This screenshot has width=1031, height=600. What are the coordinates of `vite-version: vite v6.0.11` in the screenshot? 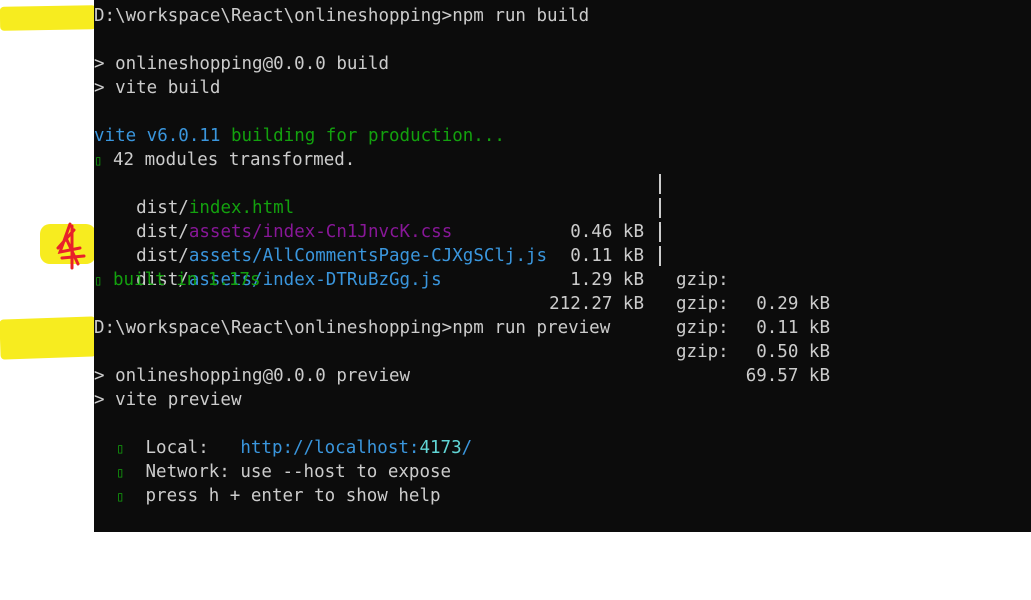 It's located at (157, 136).